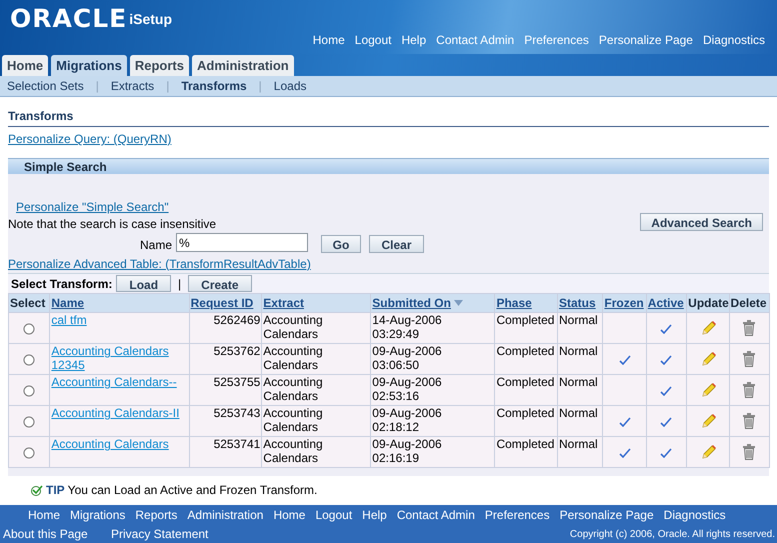  I want to click on nav-tab: Administration, so click(243, 65).